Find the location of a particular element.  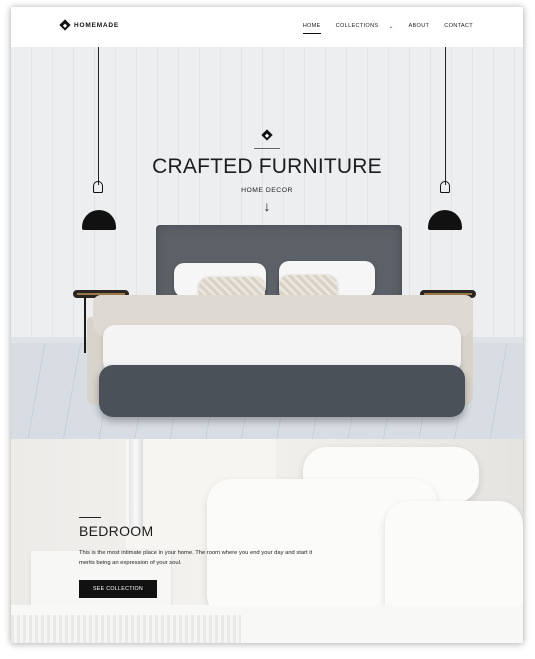

bed-base is located at coordinates (282, 391).